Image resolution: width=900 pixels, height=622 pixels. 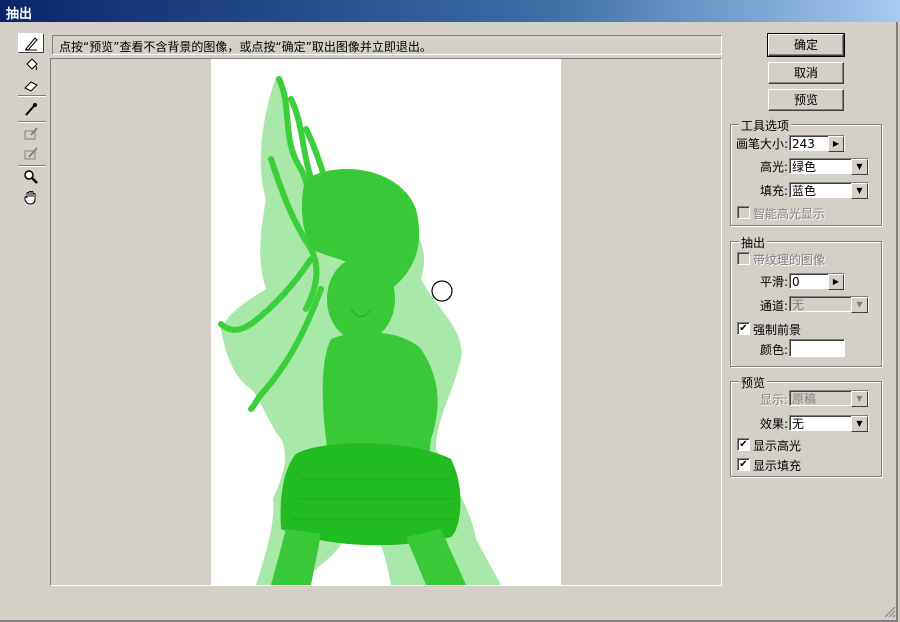 What do you see at coordinates (245, 47) in the screenshot?
I see `instruction-text: 点按“预览”查看不含背景的图像，或点按“确定”取出图像并立即退出。` at bounding box center [245, 47].